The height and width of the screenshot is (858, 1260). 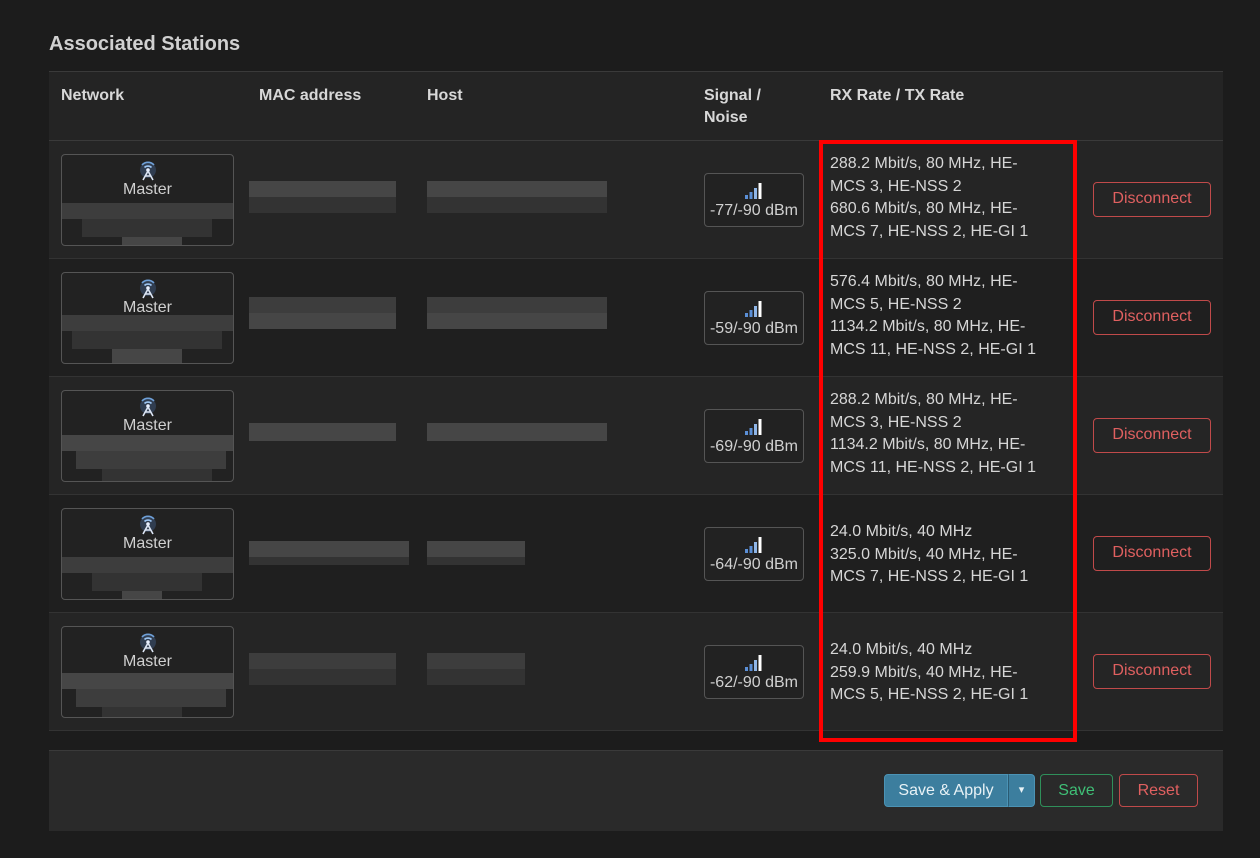 What do you see at coordinates (310, 95) in the screenshot?
I see `col-mac: MAC address` at bounding box center [310, 95].